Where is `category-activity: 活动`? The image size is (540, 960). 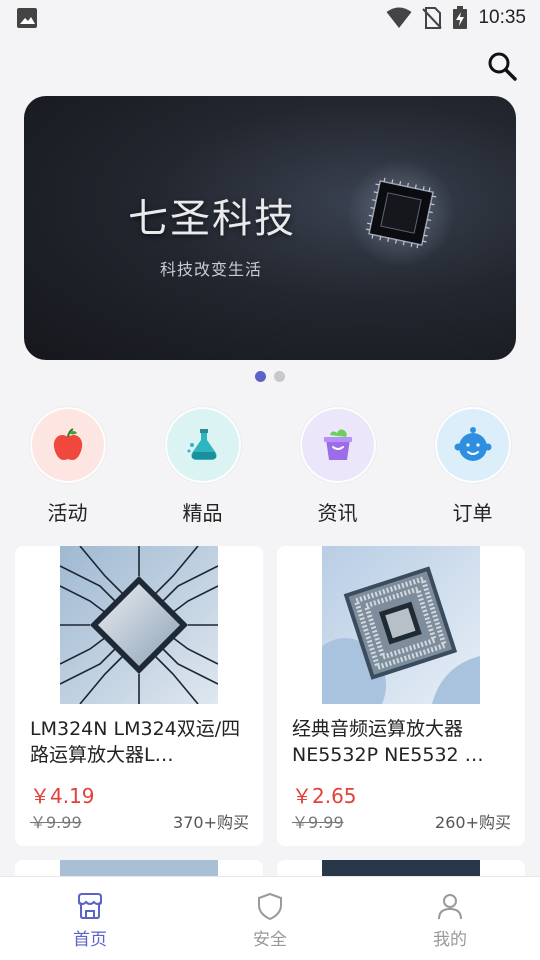
category-activity: 活动 is located at coordinates (67, 466).